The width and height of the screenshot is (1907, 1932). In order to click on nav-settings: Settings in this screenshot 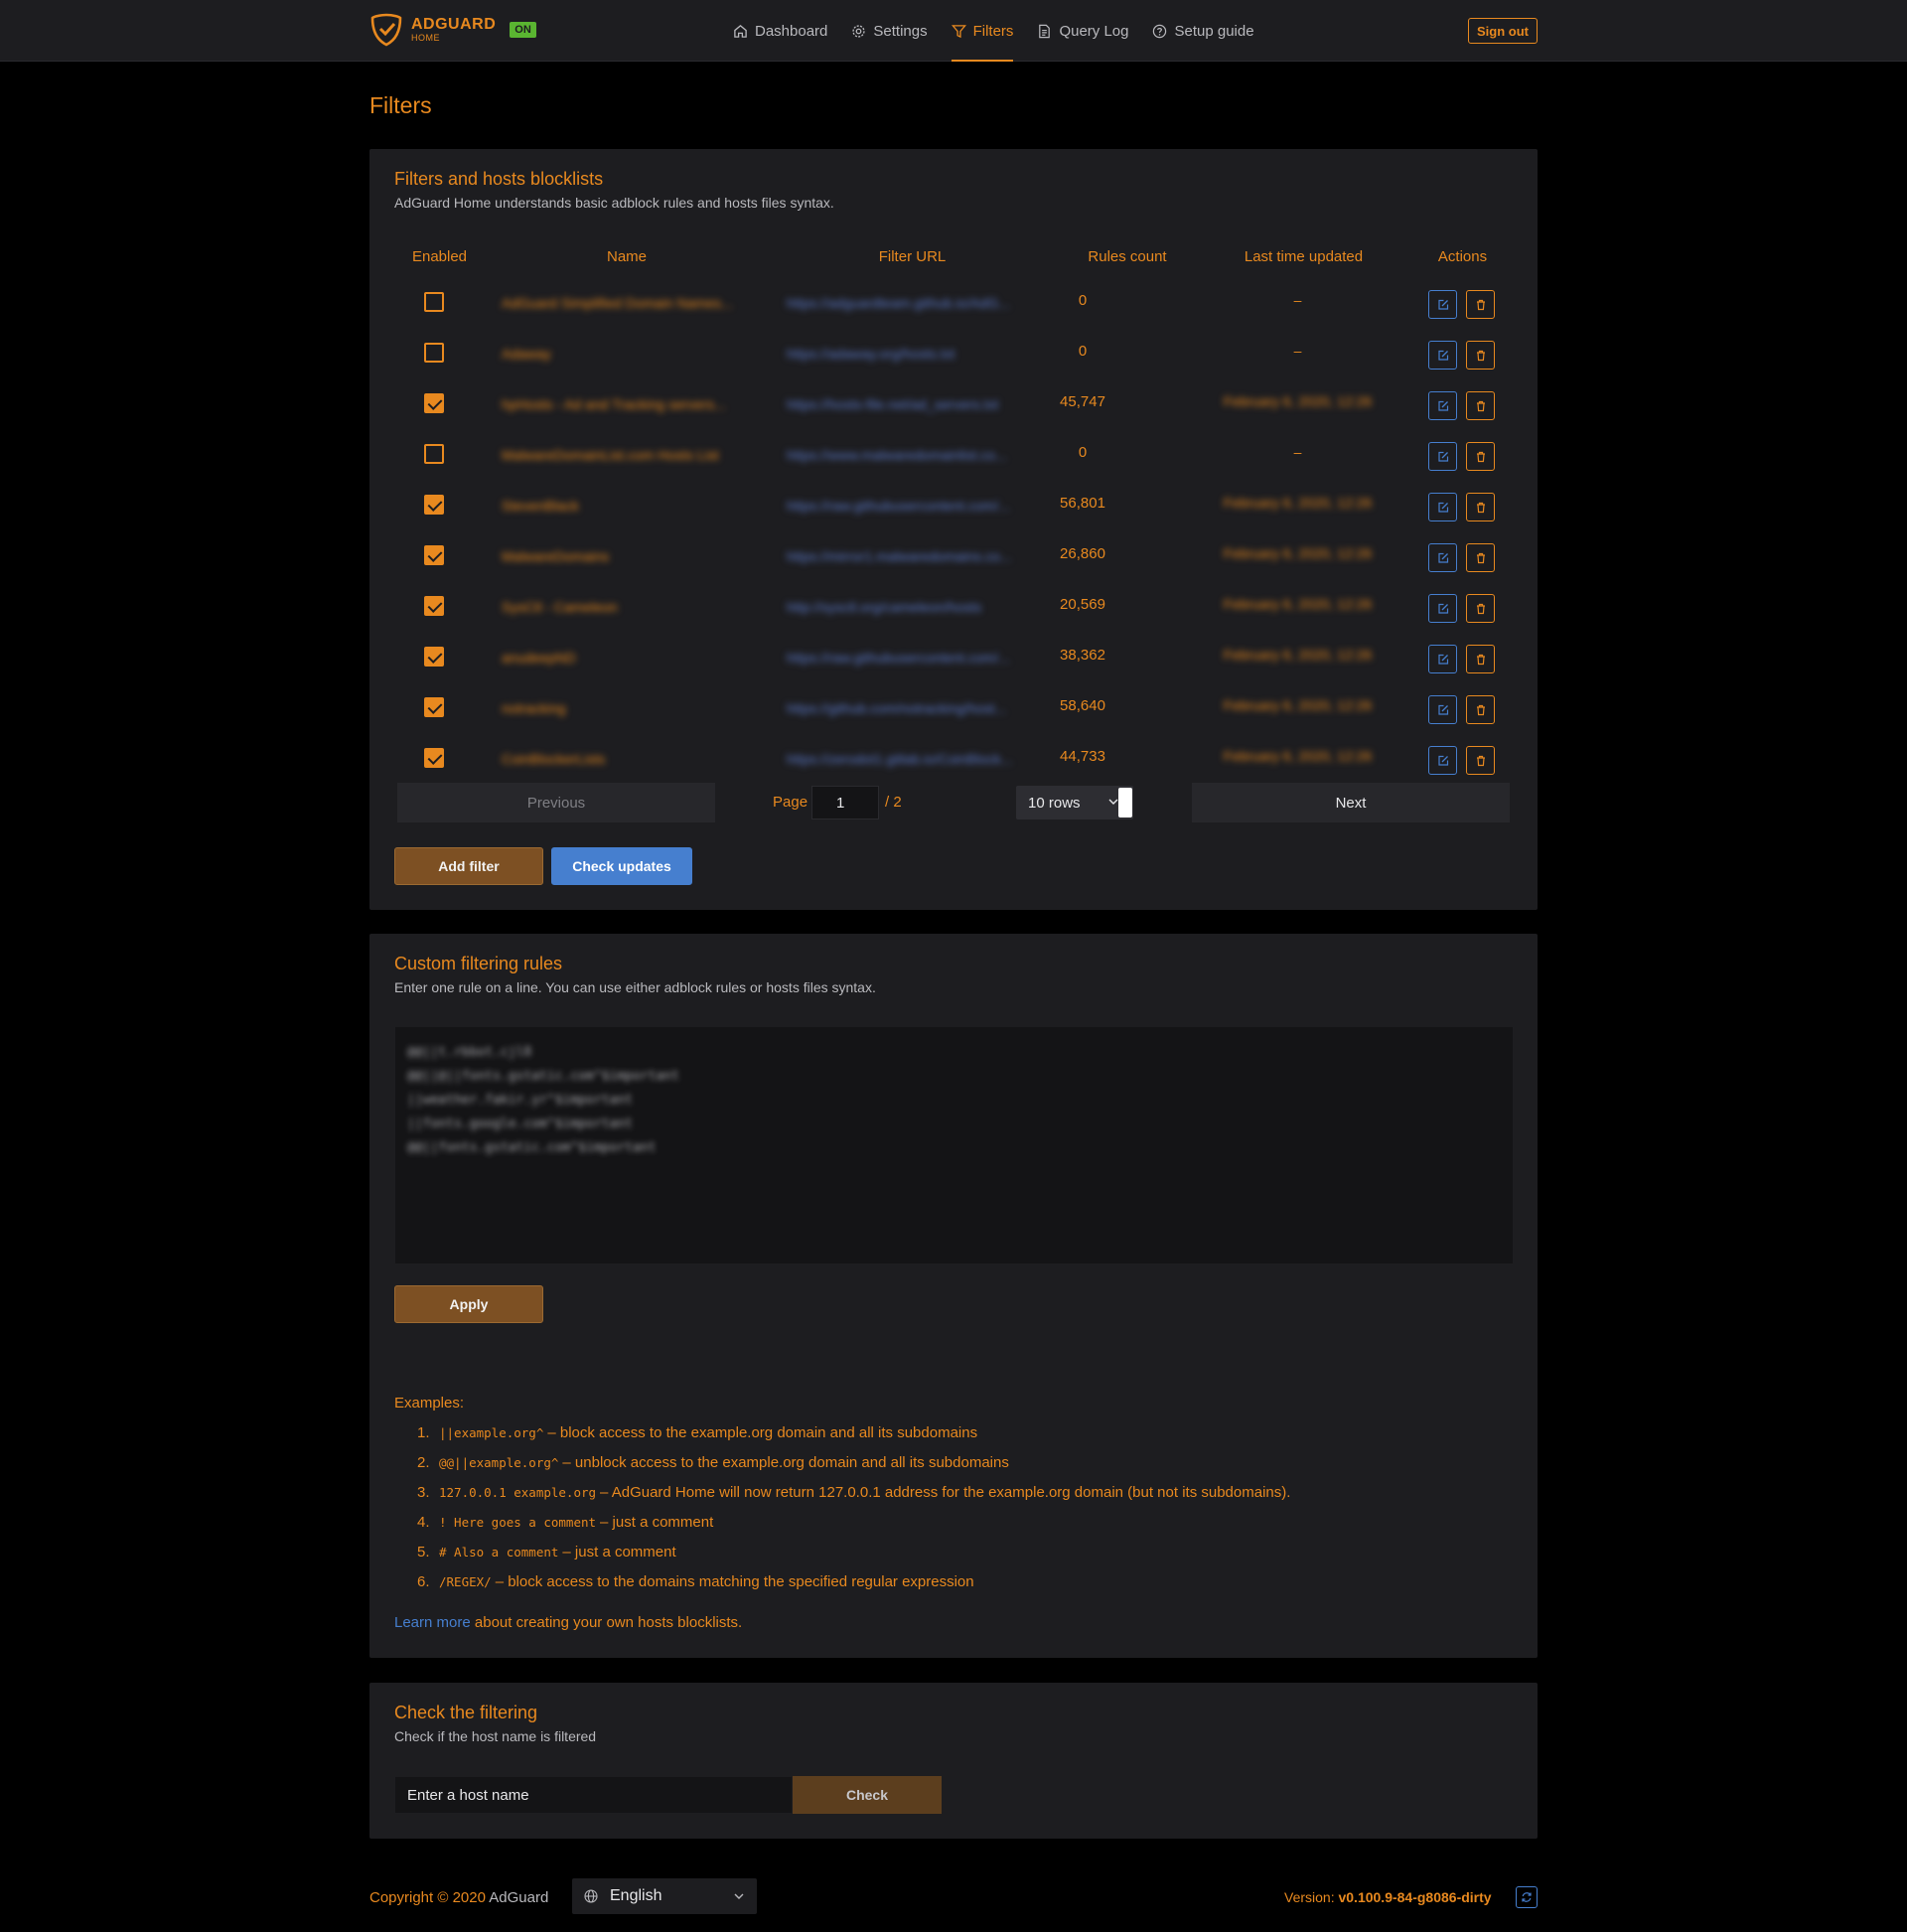, I will do `click(889, 31)`.